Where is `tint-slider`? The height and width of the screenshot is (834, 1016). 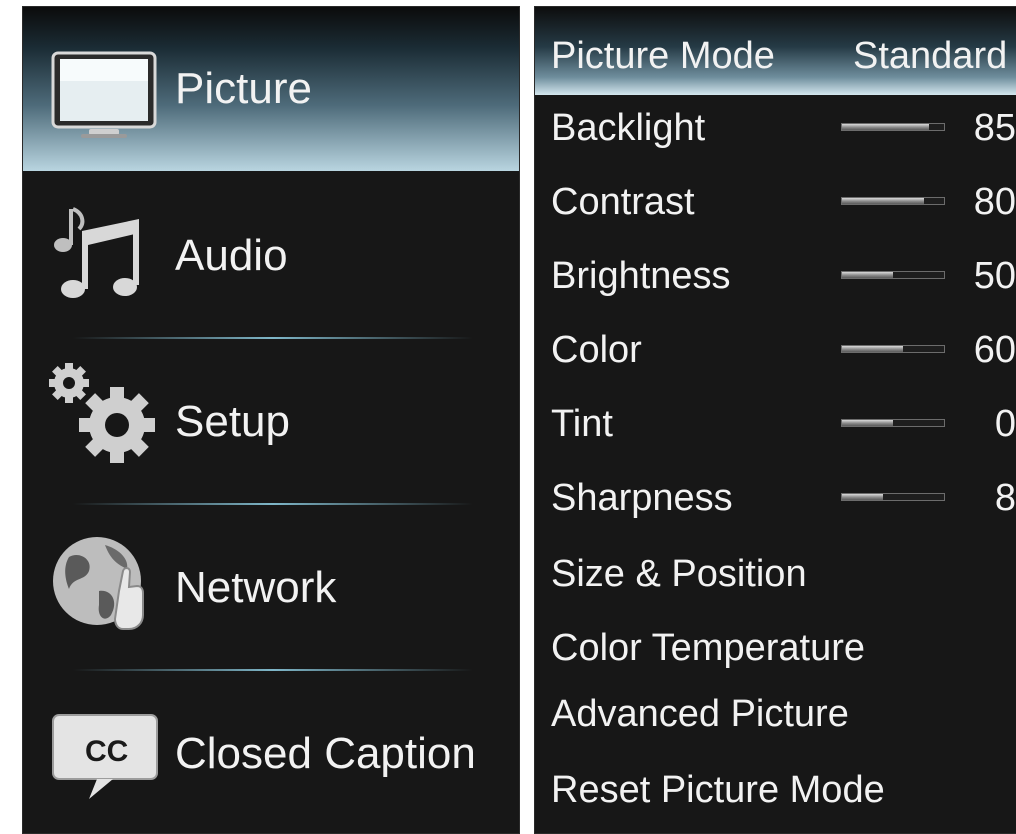 tint-slider is located at coordinates (893, 423).